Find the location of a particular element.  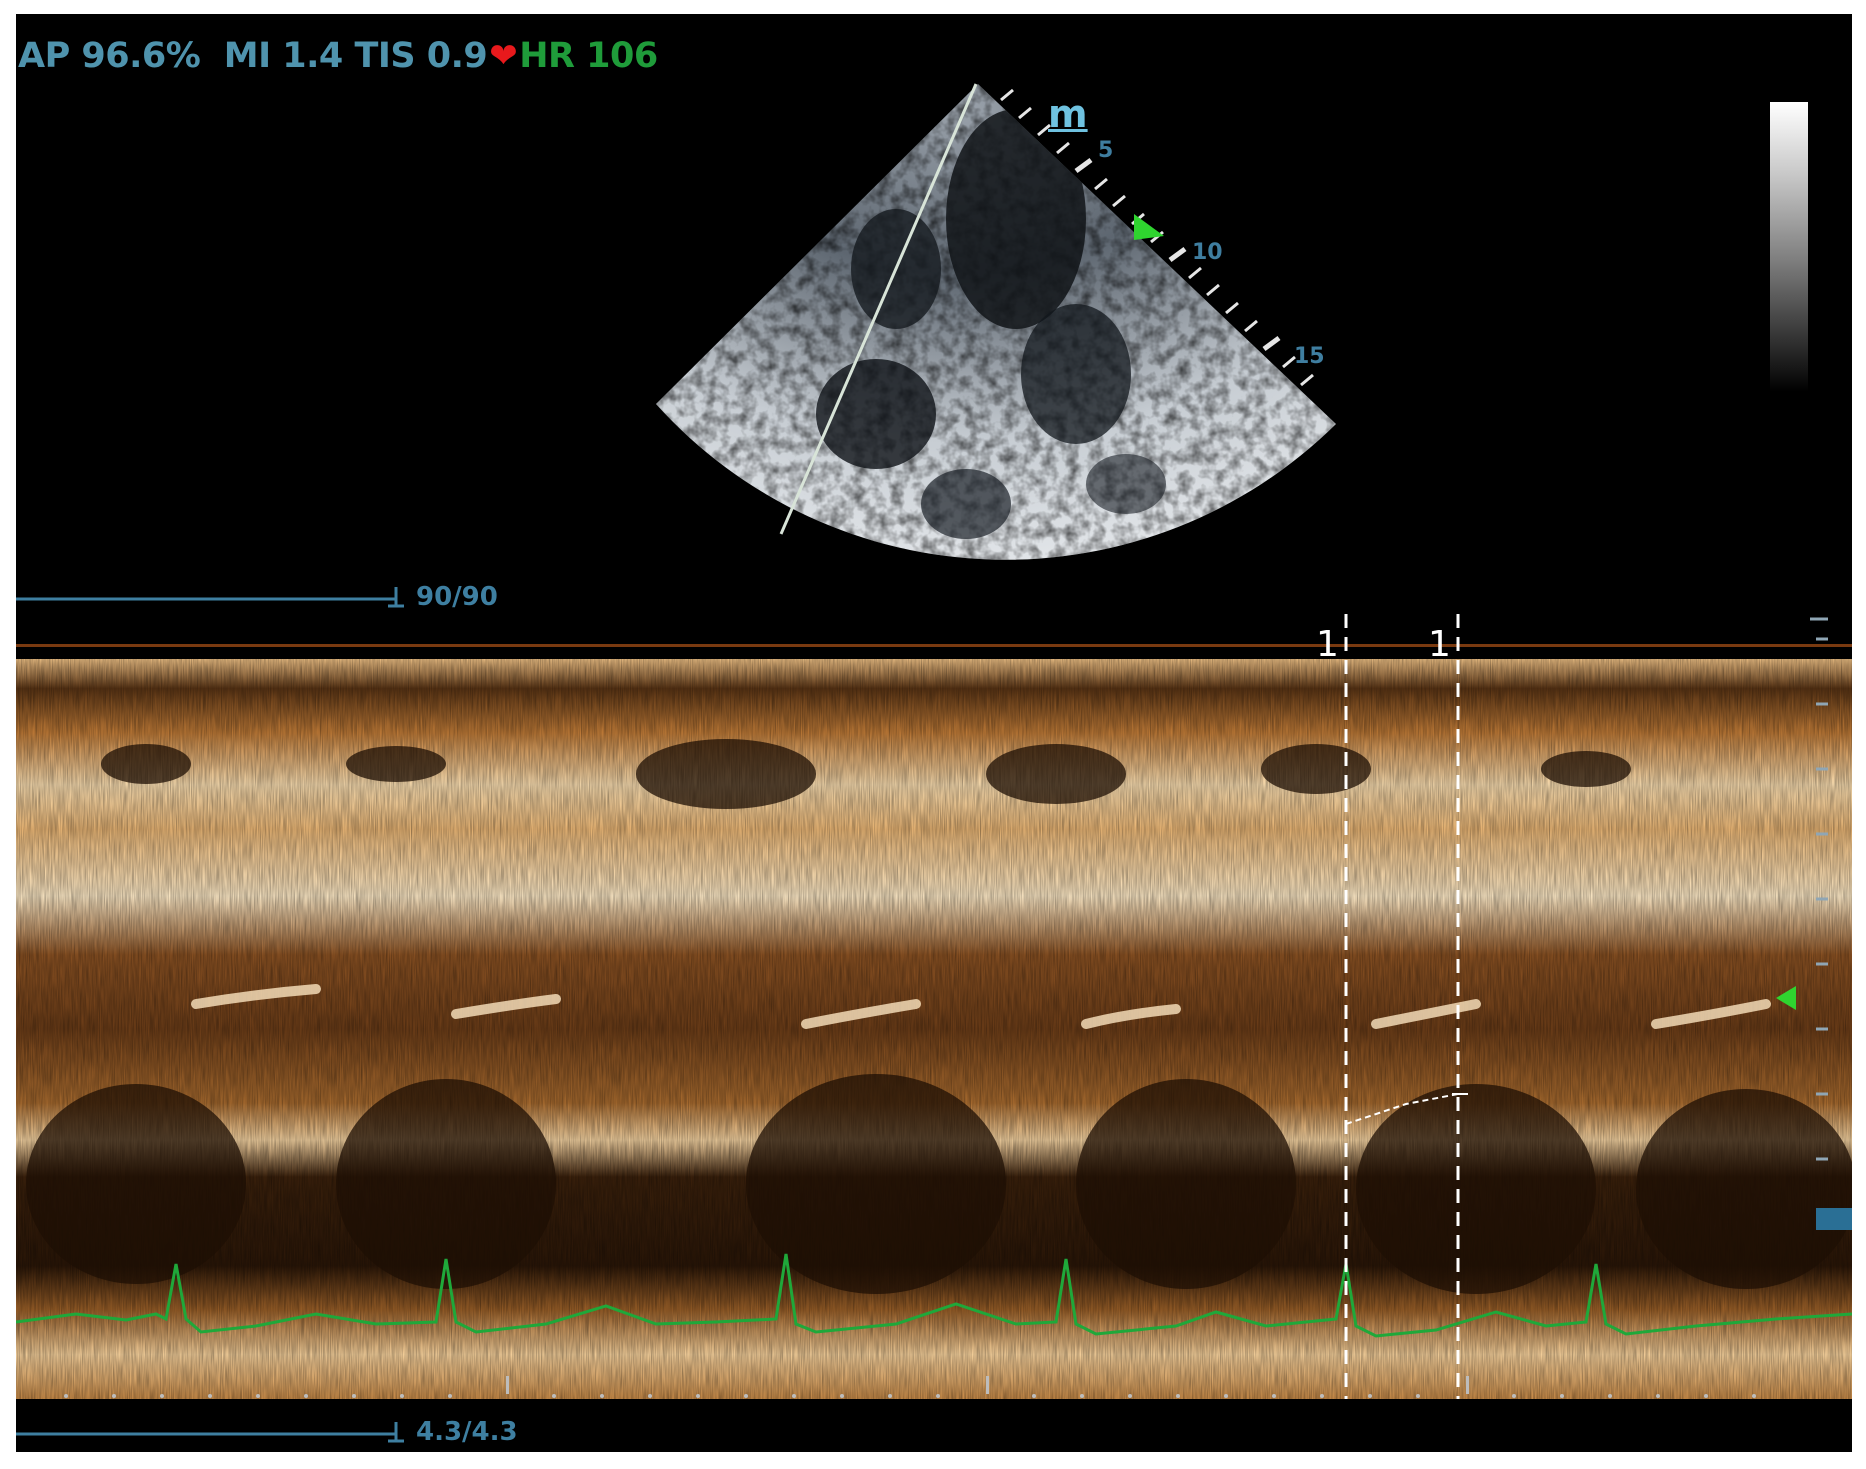

depth-slider-thumb is located at coordinates (1834, 1219).